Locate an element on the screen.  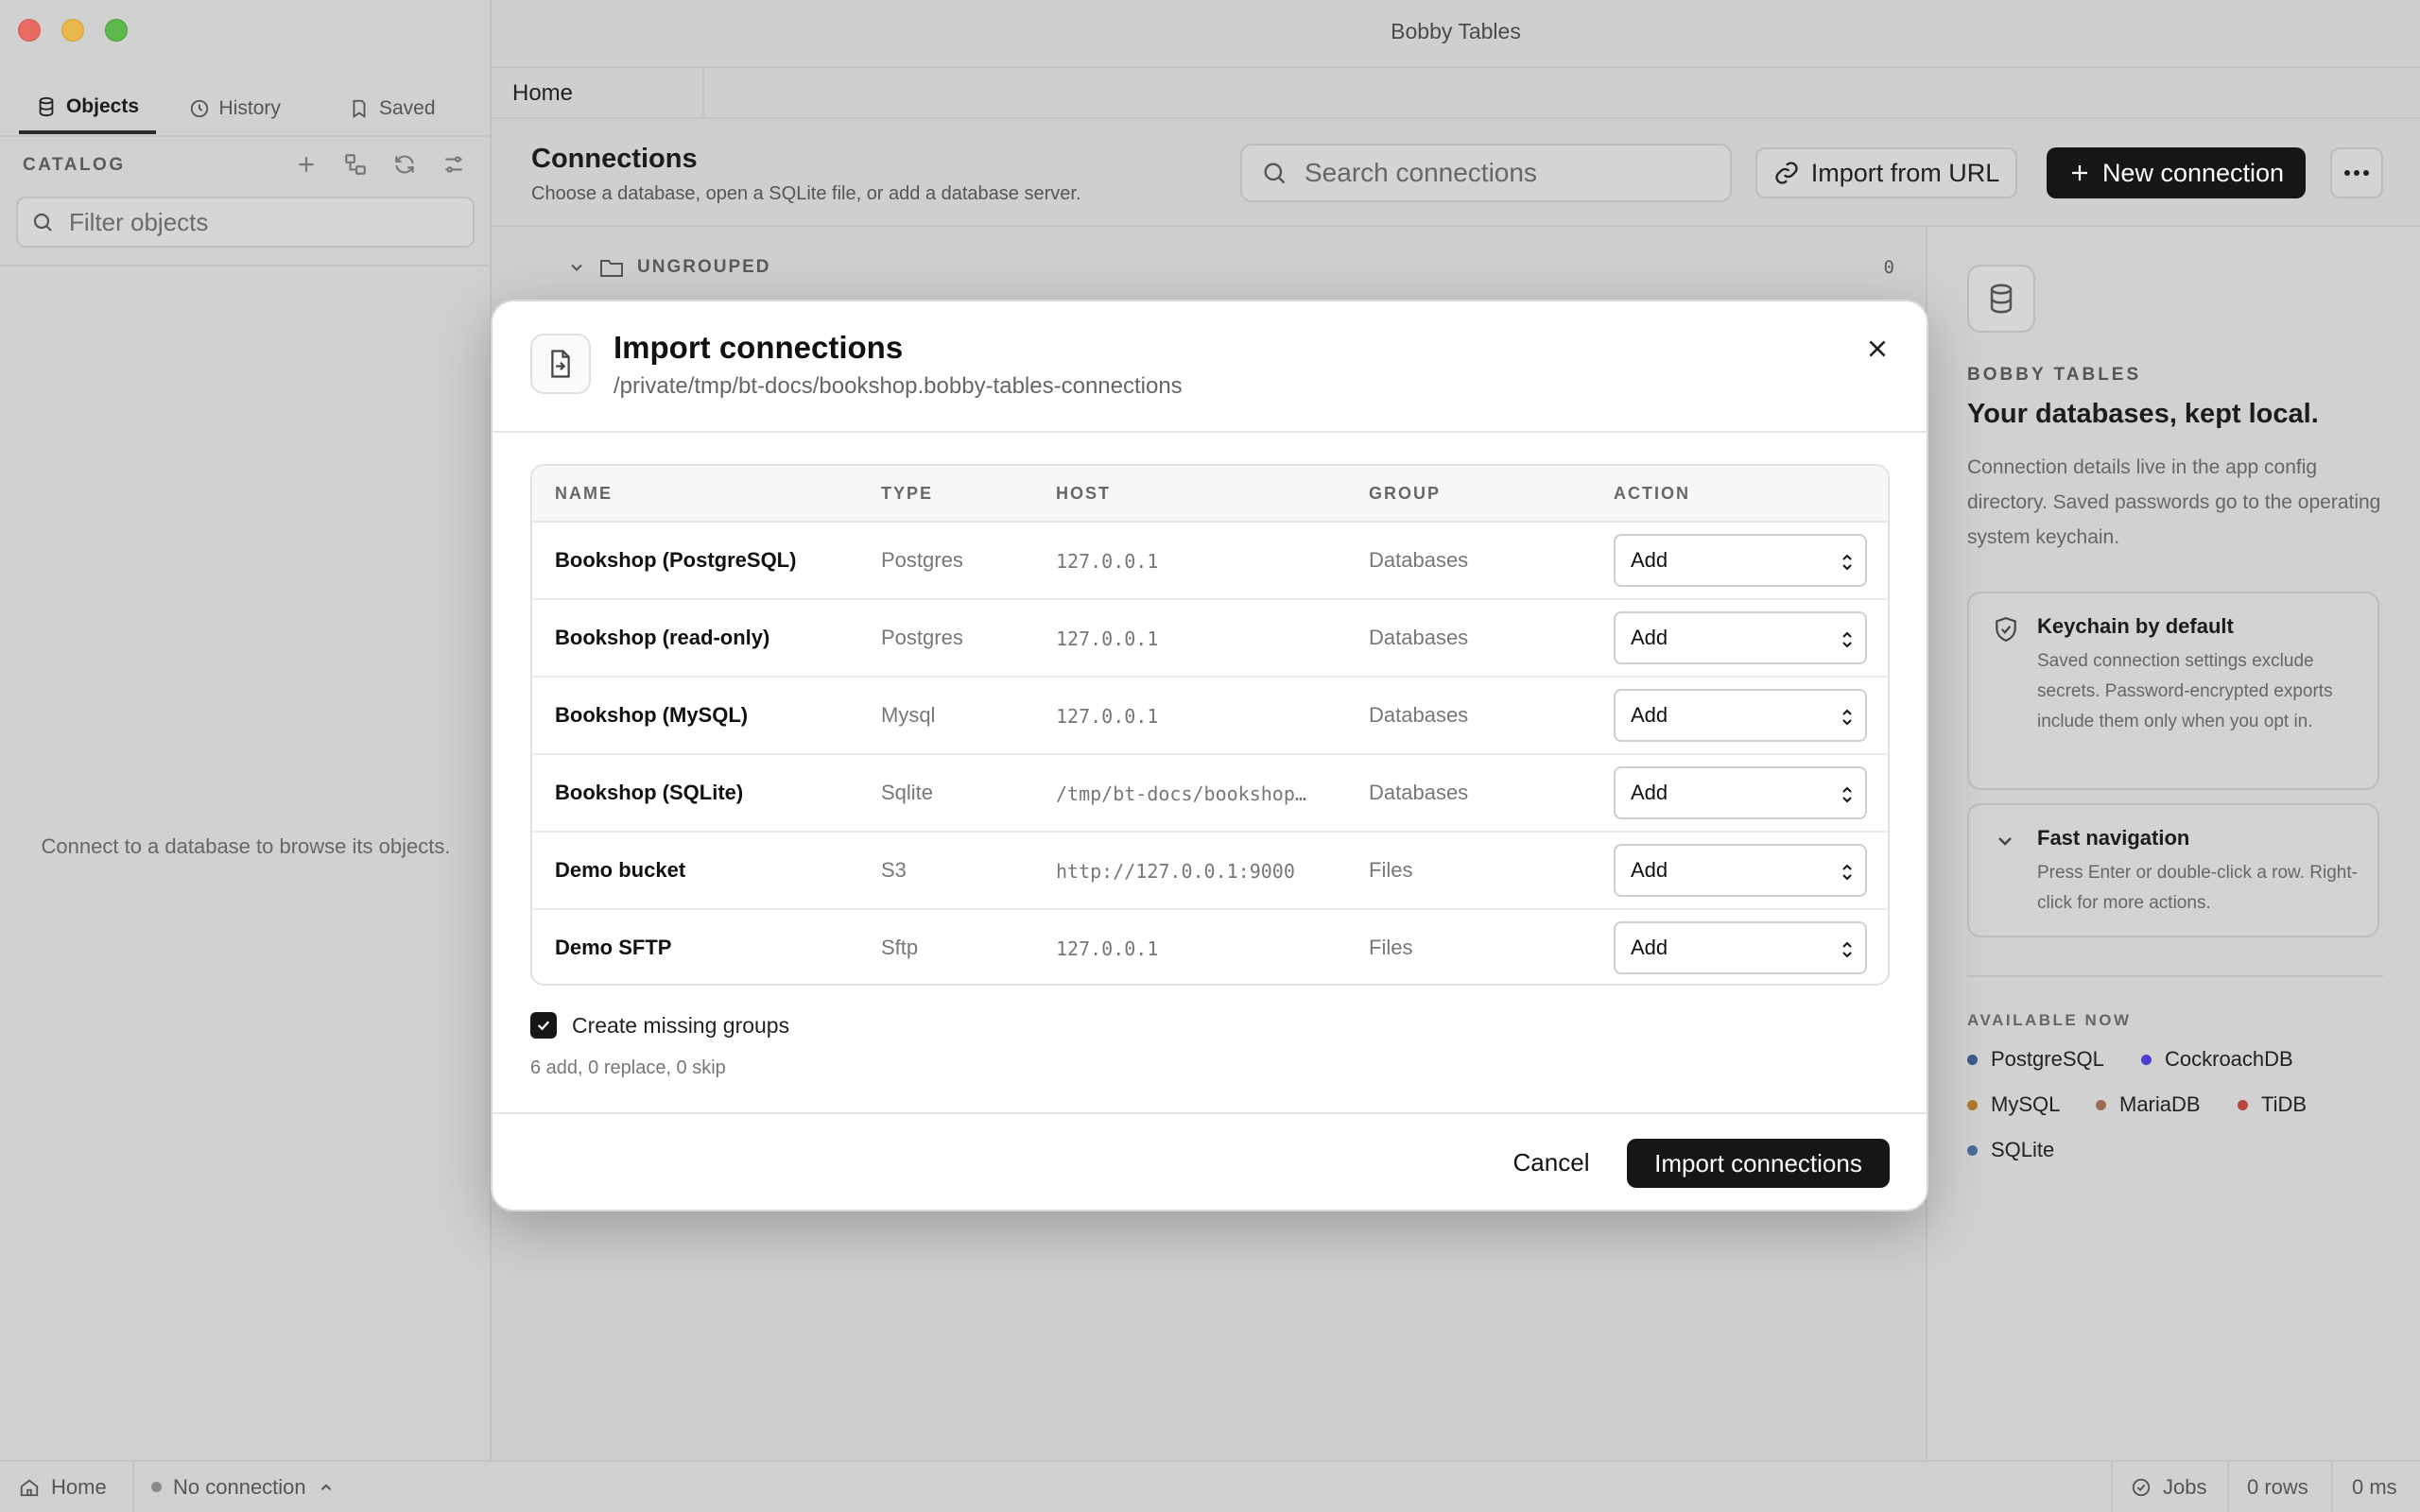
row-name: Bookshop (PostgreSQL) is located at coordinates (676, 560).